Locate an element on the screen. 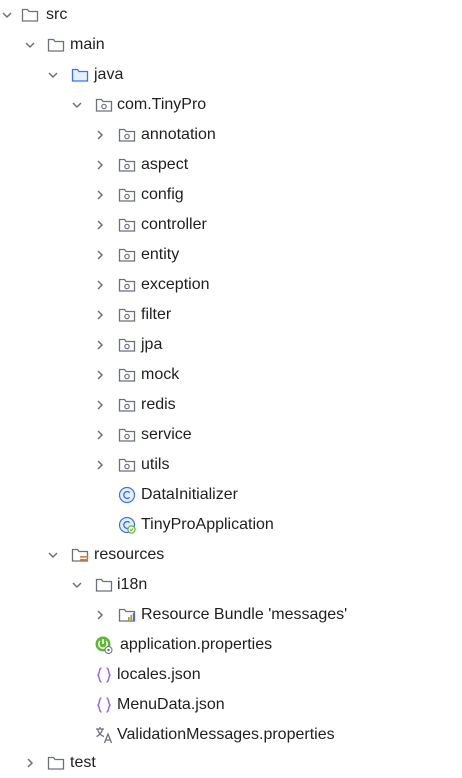  tree-row-controller: controller is located at coordinates (231, 225).